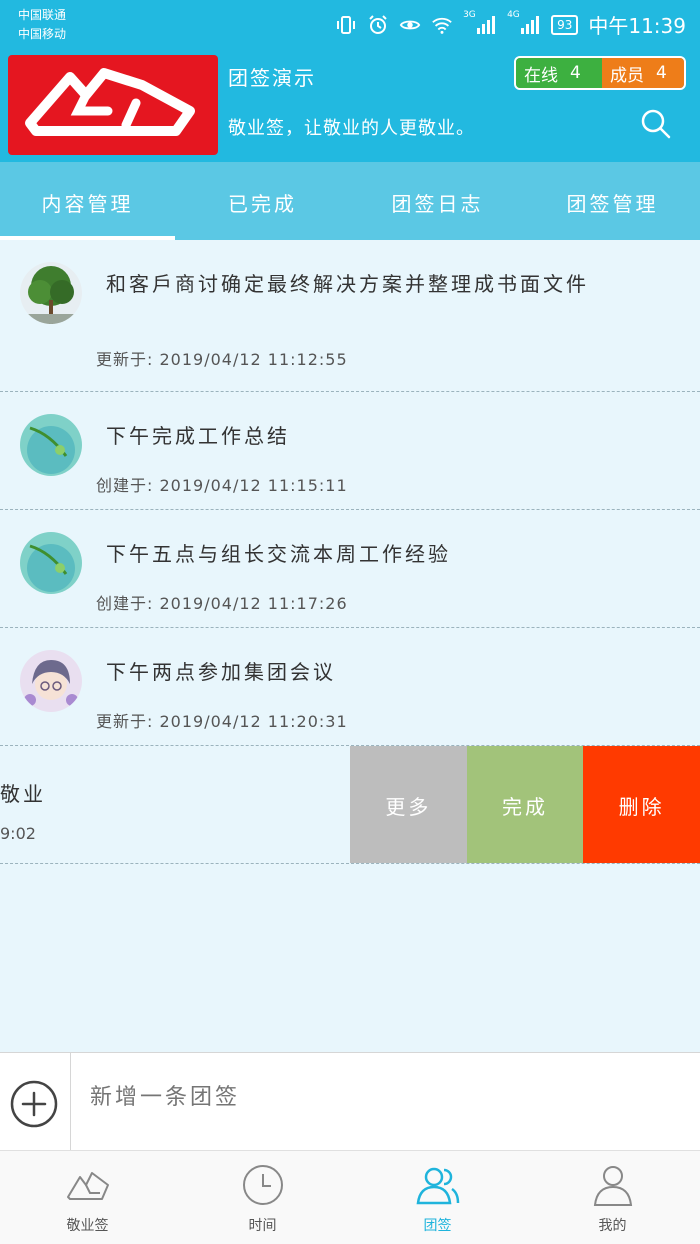  What do you see at coordinates (70, 1102) in the screenshot?
I see `divider` at bounding box center [70, 1102].